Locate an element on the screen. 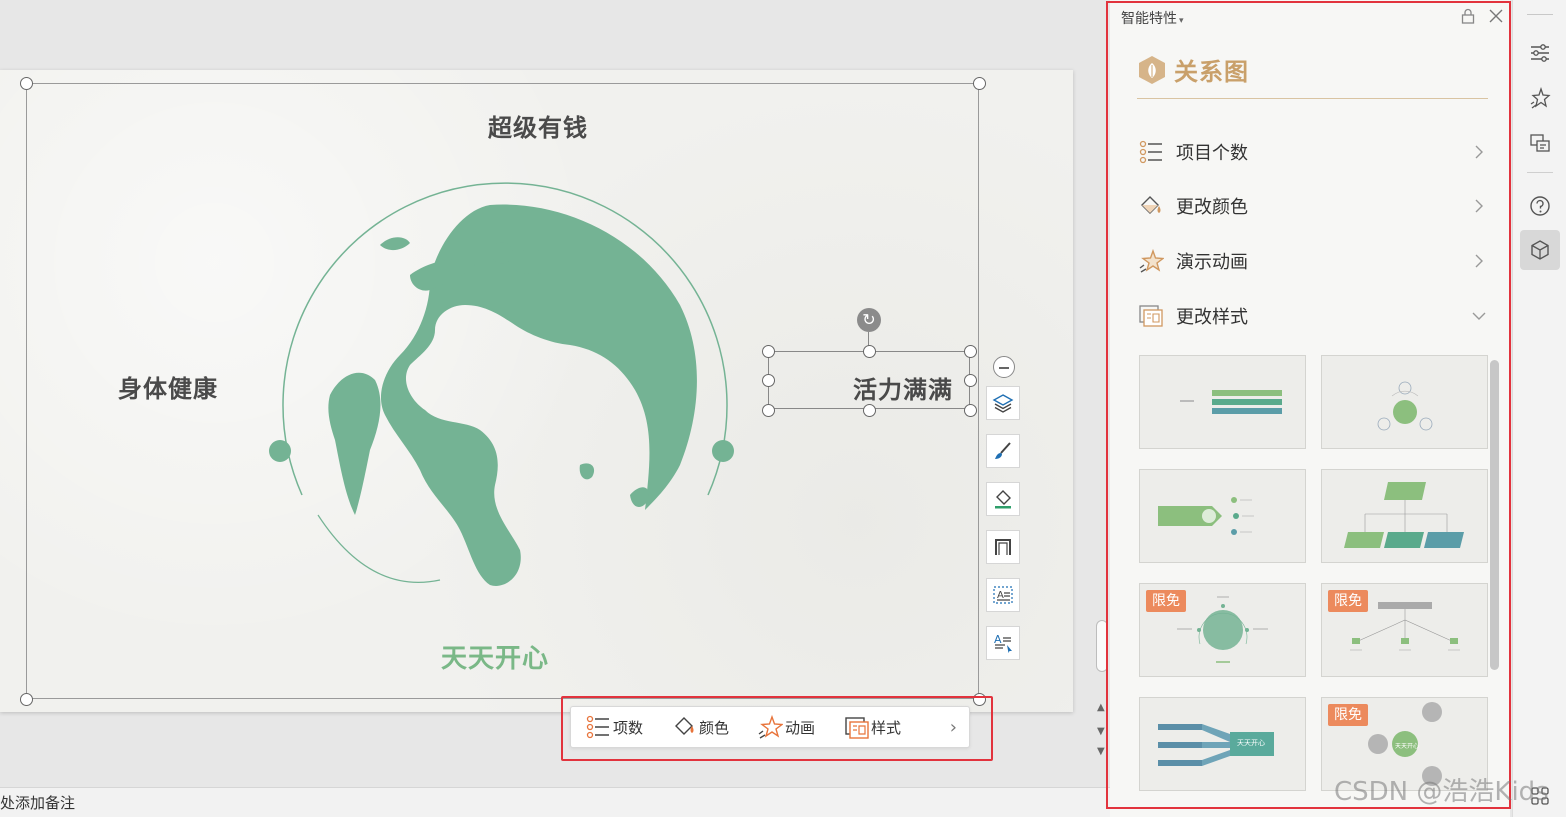 The width and height of the screenshot is (1566, 817). right-icon-rail is located at coordinates (1539, 408).